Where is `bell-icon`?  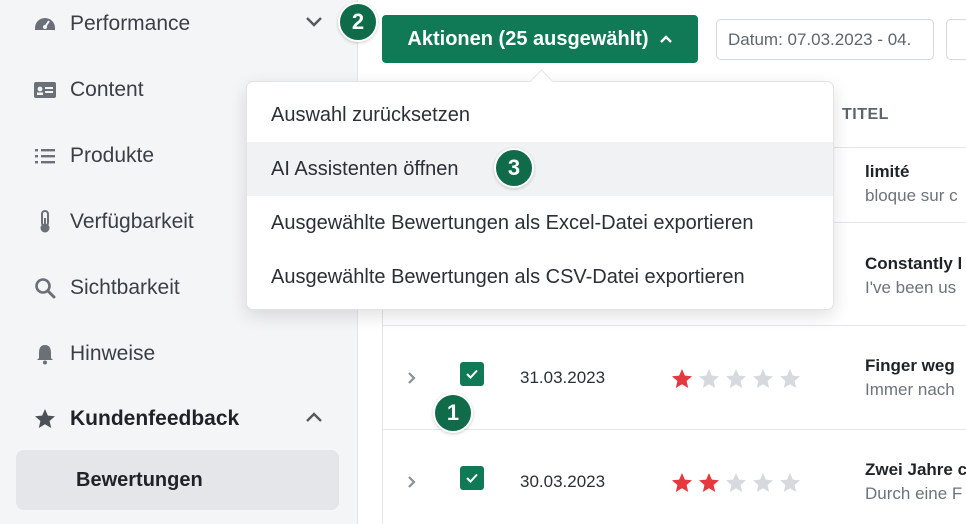 bell-icon is located at coordinates (45, 354).